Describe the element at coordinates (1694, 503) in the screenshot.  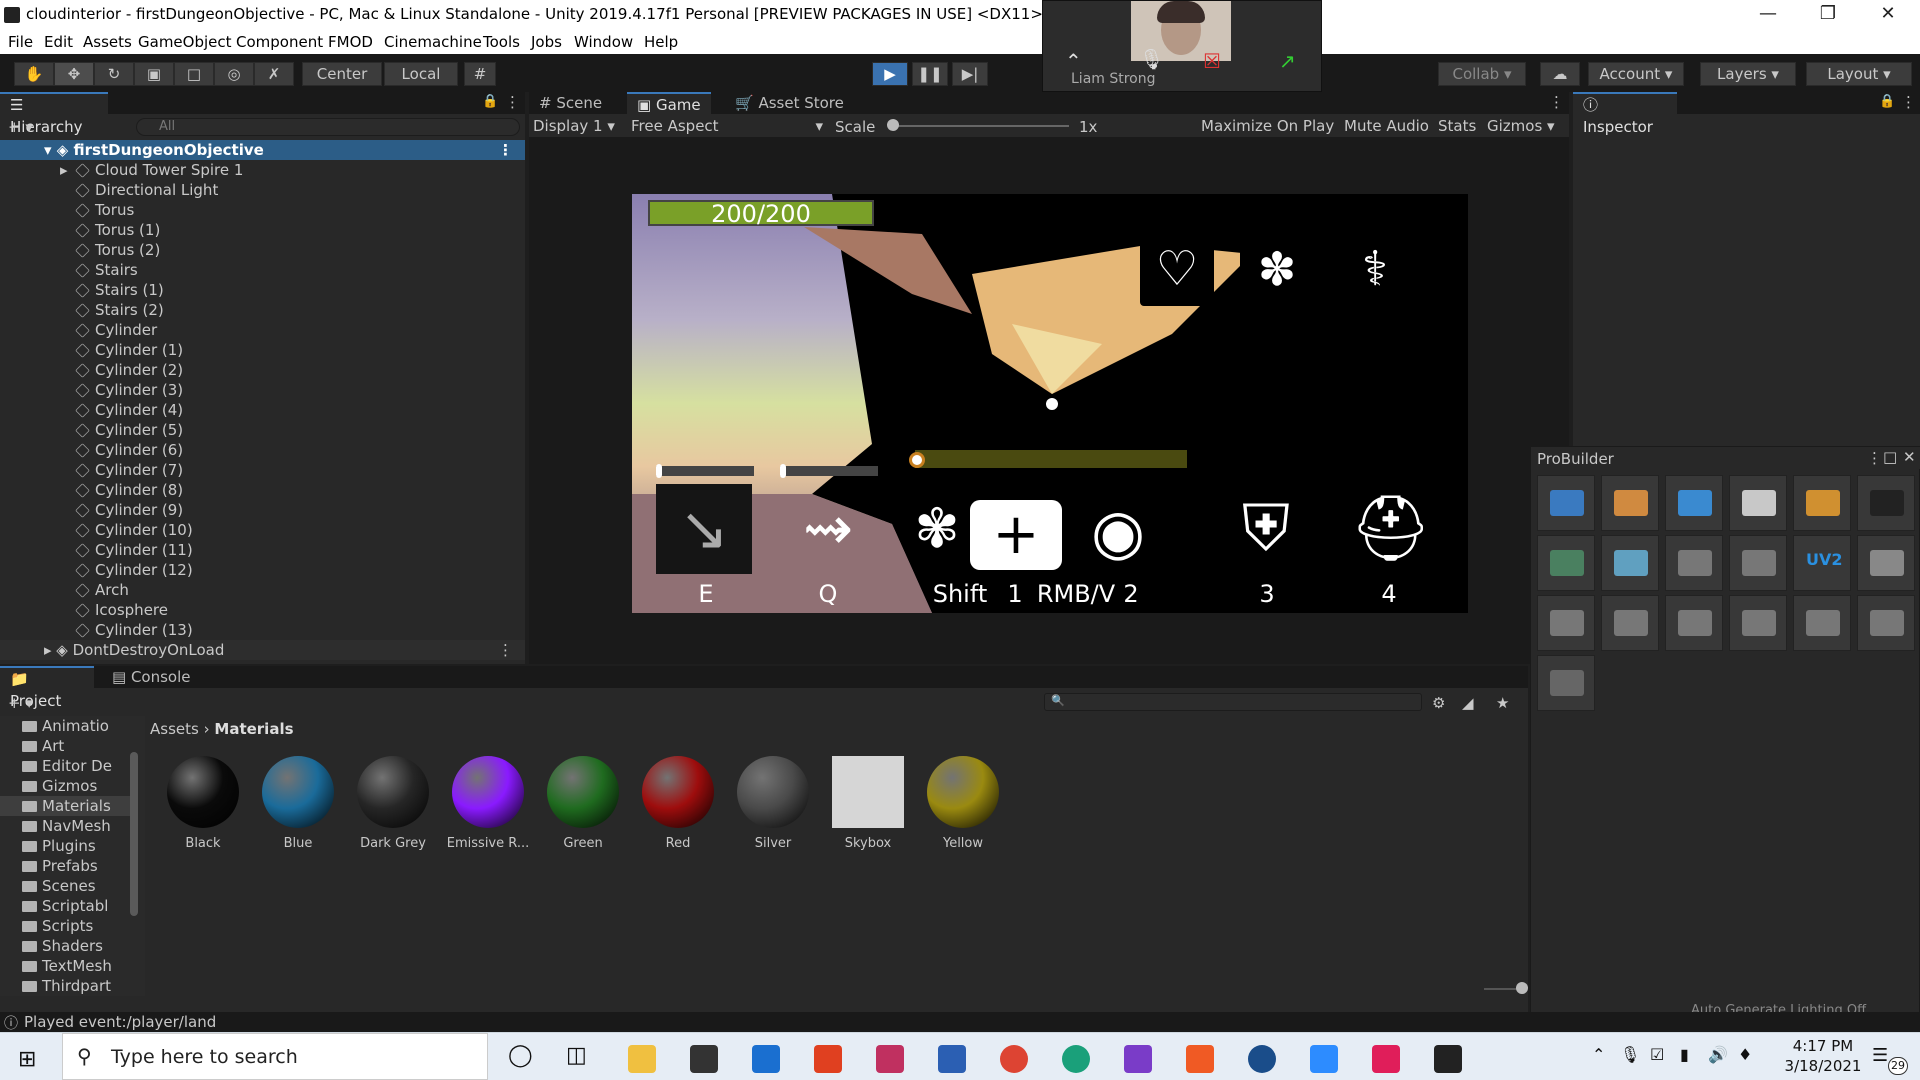
I see `poly-shape-icon` at that location.